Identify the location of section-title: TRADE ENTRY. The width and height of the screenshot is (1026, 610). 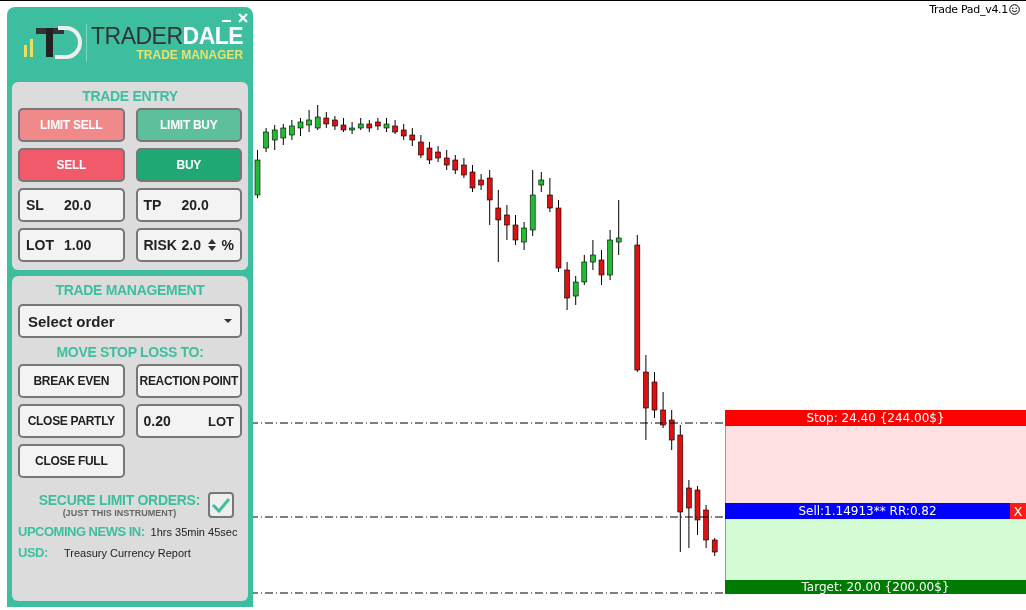
(130, 96).